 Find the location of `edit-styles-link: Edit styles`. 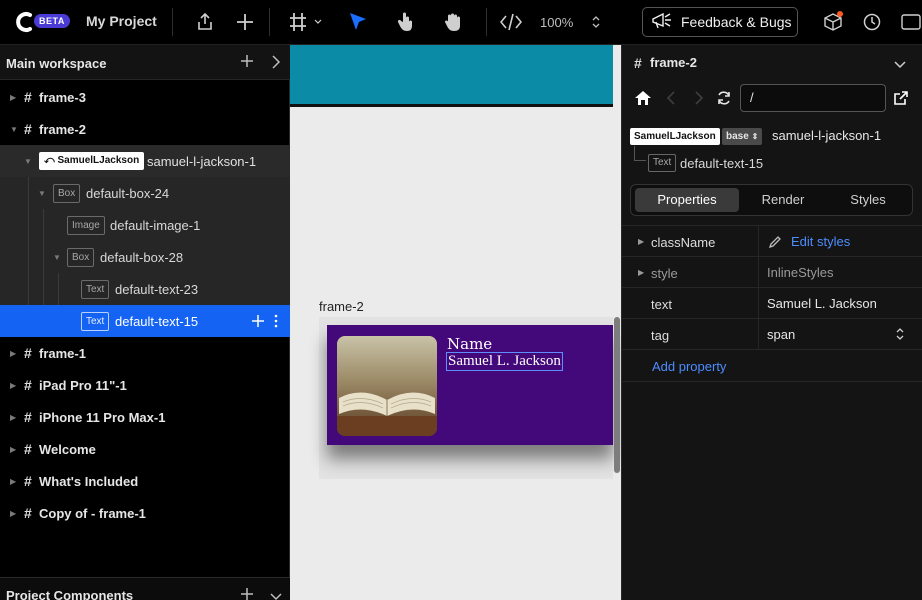

edit-styles-link: Edit styles is located at coordinates (820, 241).